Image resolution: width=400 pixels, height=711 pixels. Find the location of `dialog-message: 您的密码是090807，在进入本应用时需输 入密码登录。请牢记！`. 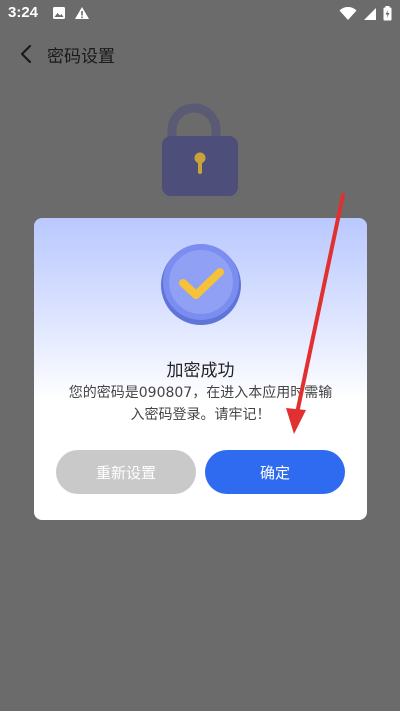

dialog-message: 您的密码是090807，在进入本应用时需输 入密码登录。请牢记！ is located at coordinates (200, 404).